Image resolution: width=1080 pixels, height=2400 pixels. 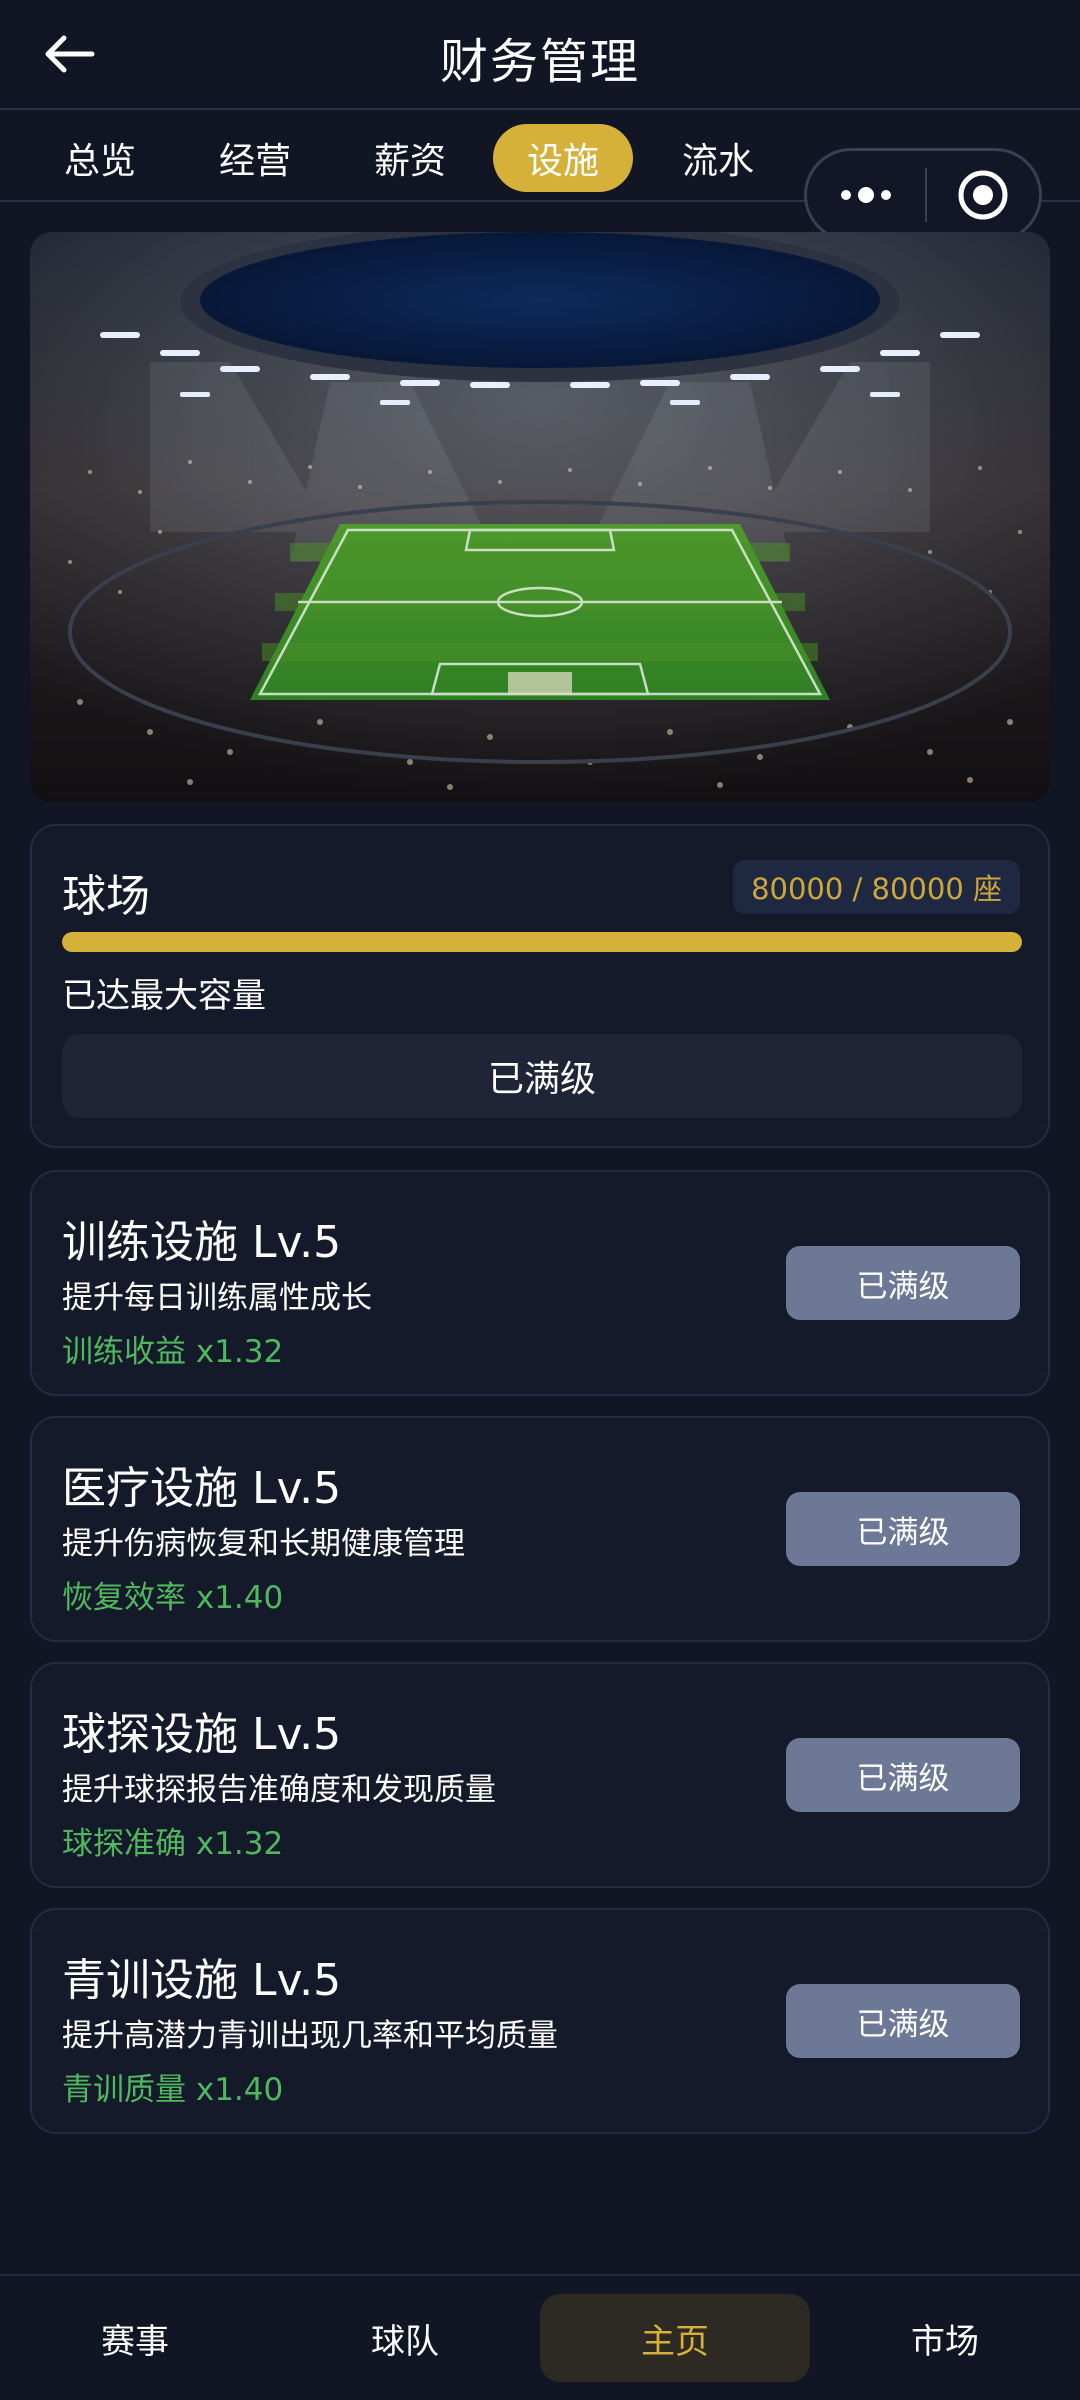 I want to click on facility-bonus: 训练收益 x1.32, so click(x=173, y=1352).